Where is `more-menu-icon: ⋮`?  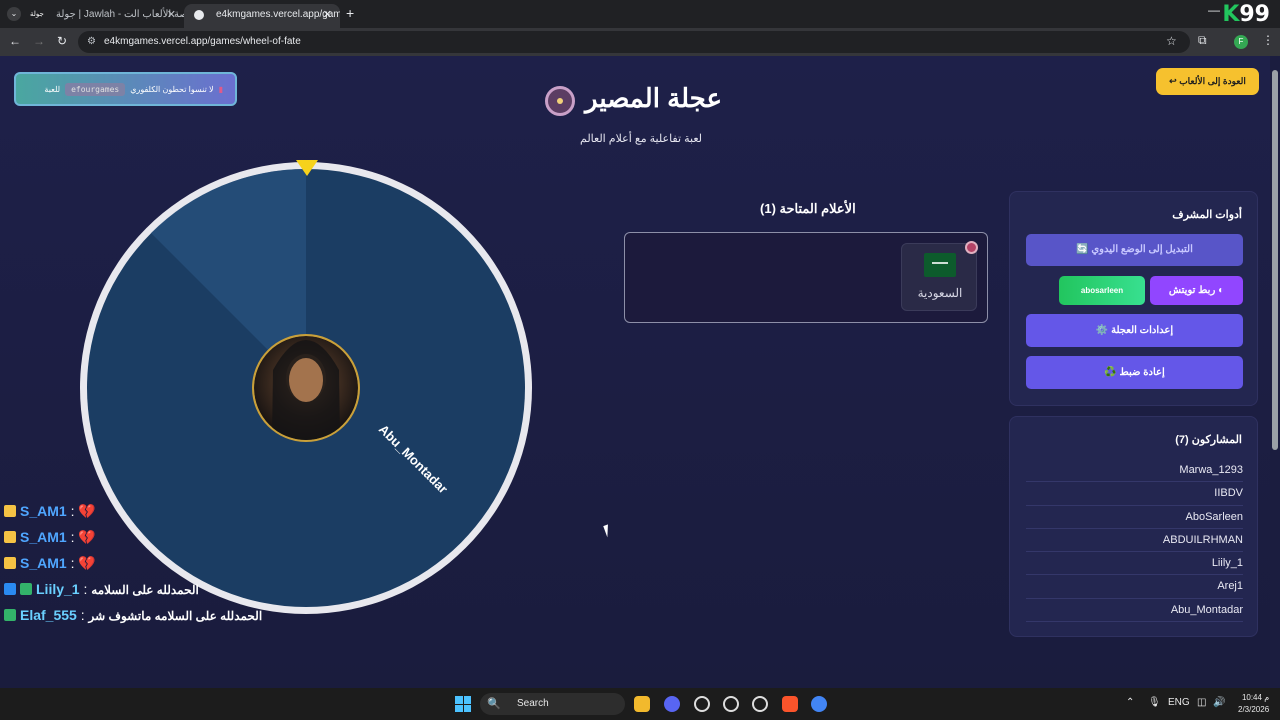
more-menu-icon: ⋮ is located at coordinates (1268, 40).